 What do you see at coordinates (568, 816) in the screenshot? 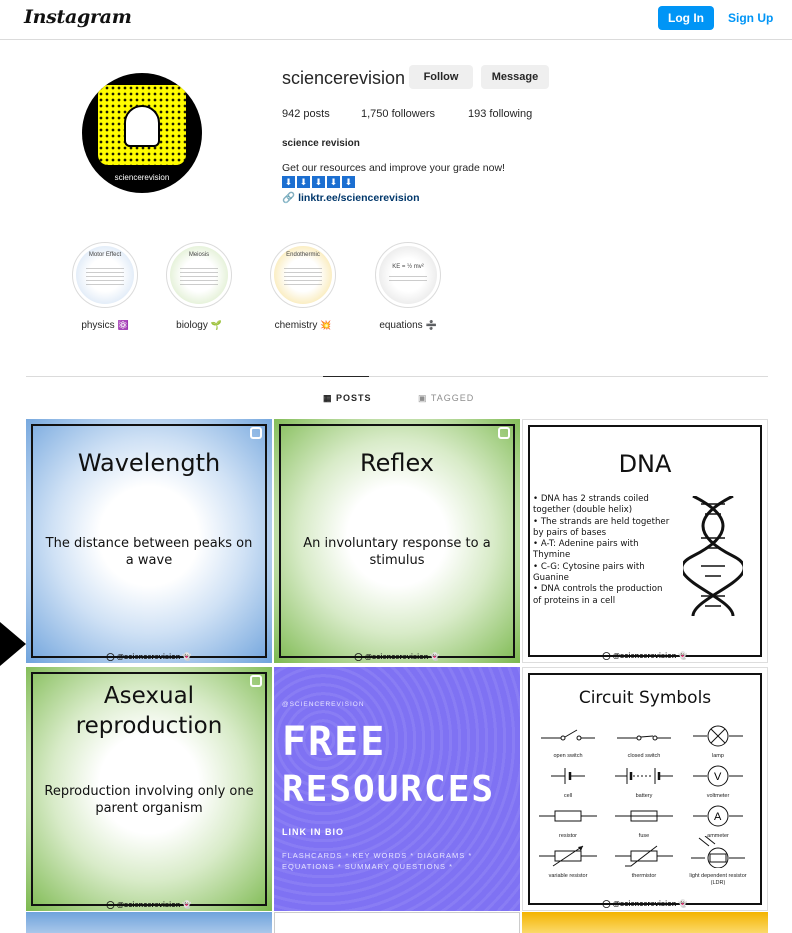
I see `resistor-icon` at bounding box center [568, 816].